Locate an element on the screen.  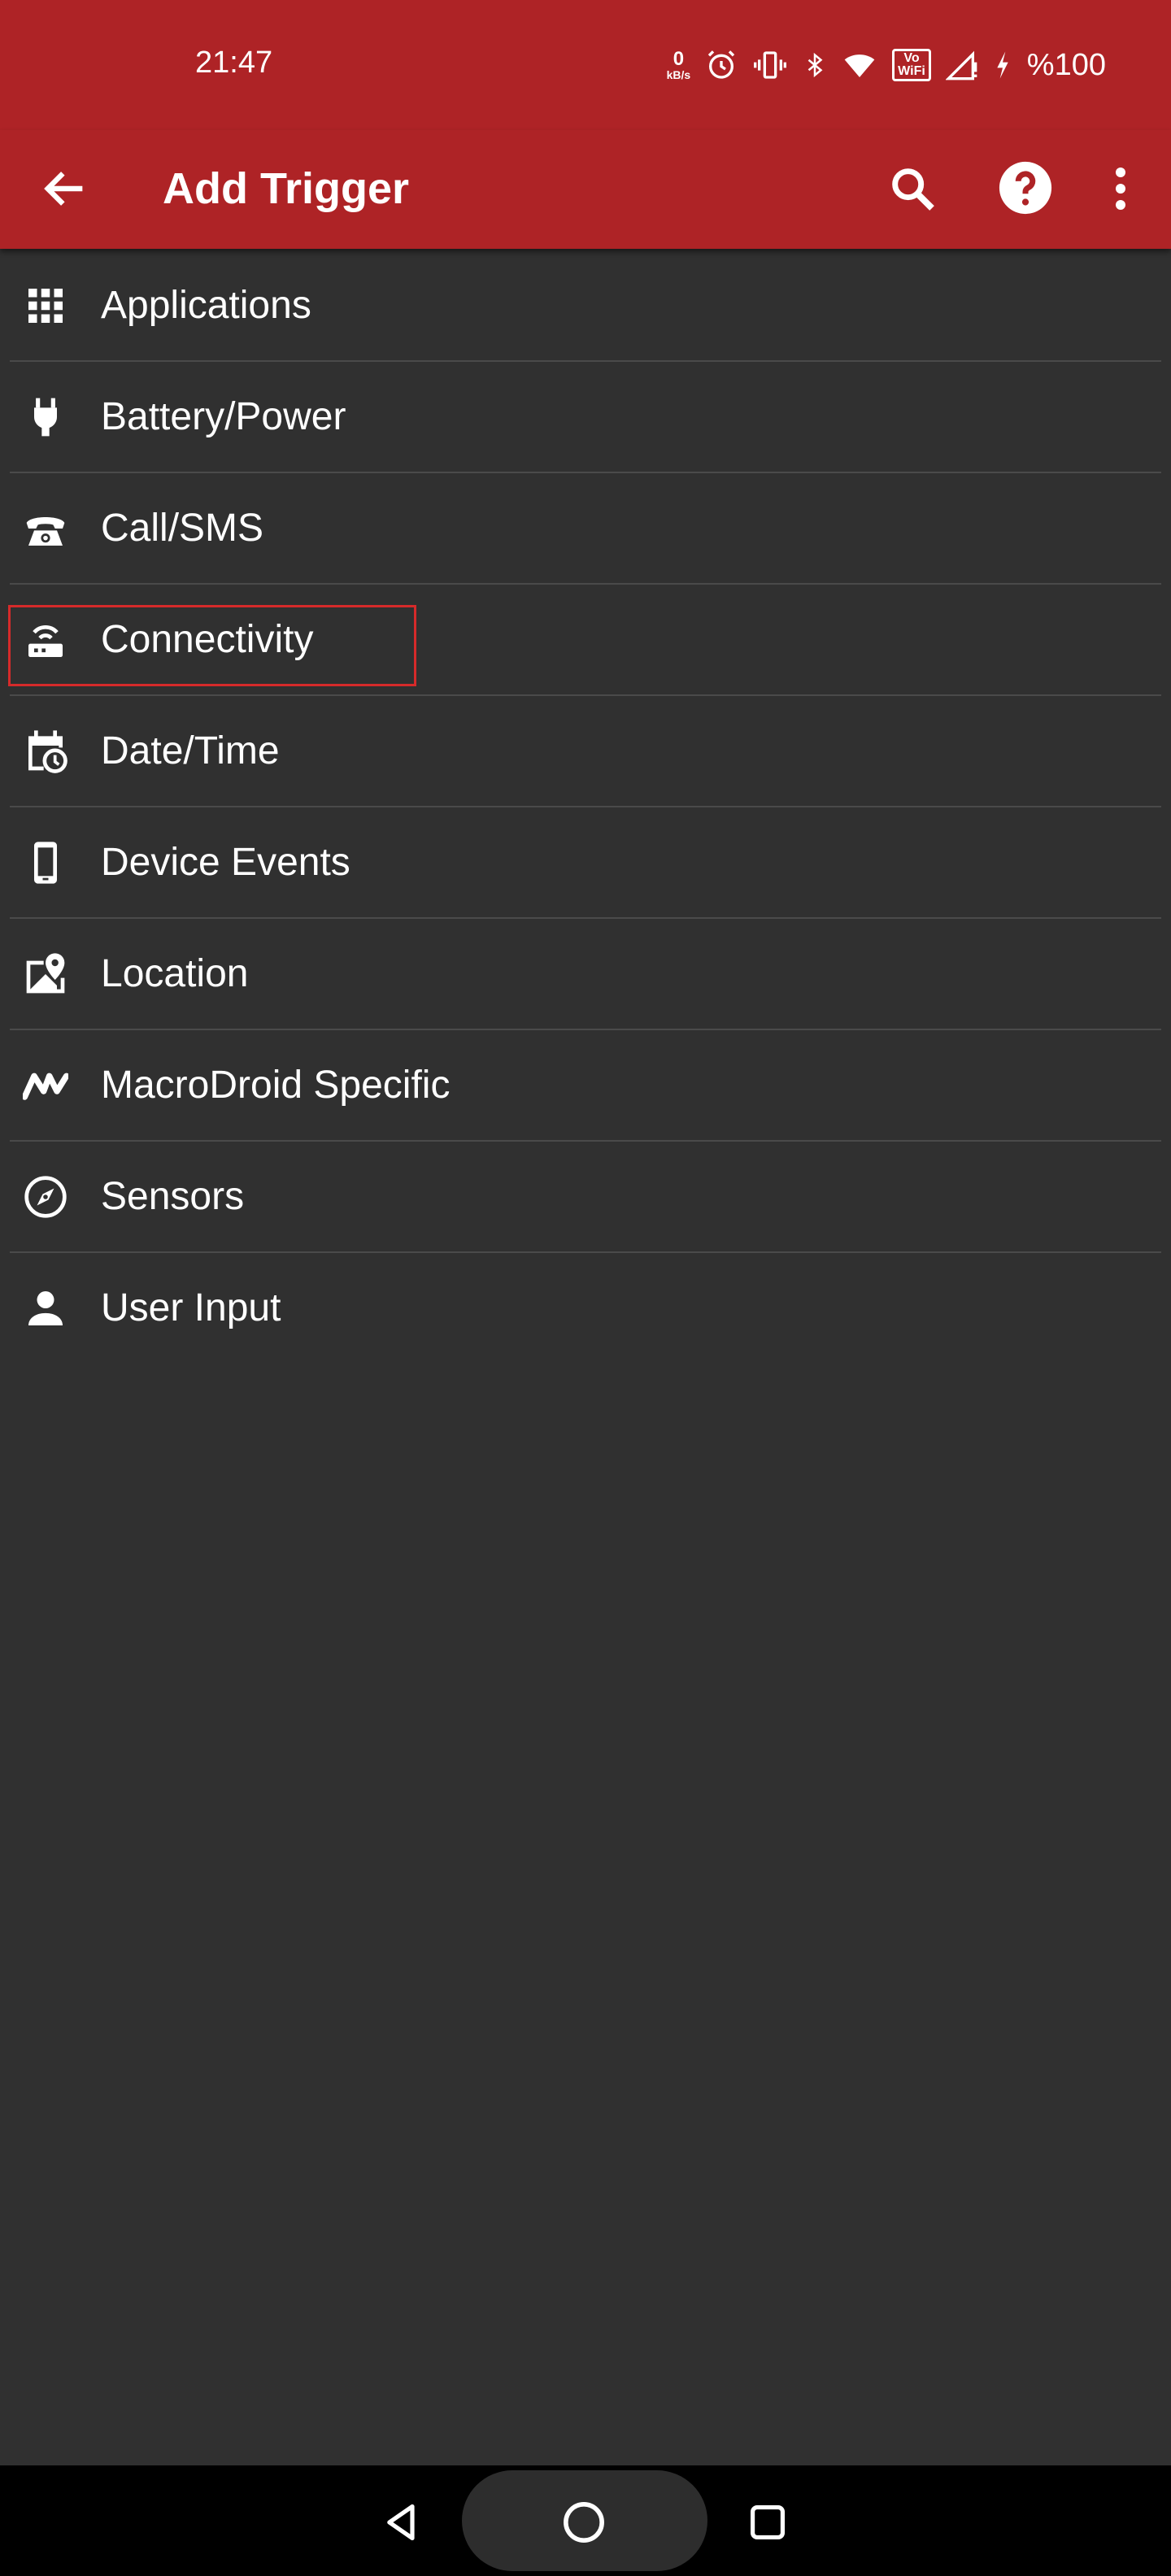
apps-grid-icon is located at coordinates (46, 306).